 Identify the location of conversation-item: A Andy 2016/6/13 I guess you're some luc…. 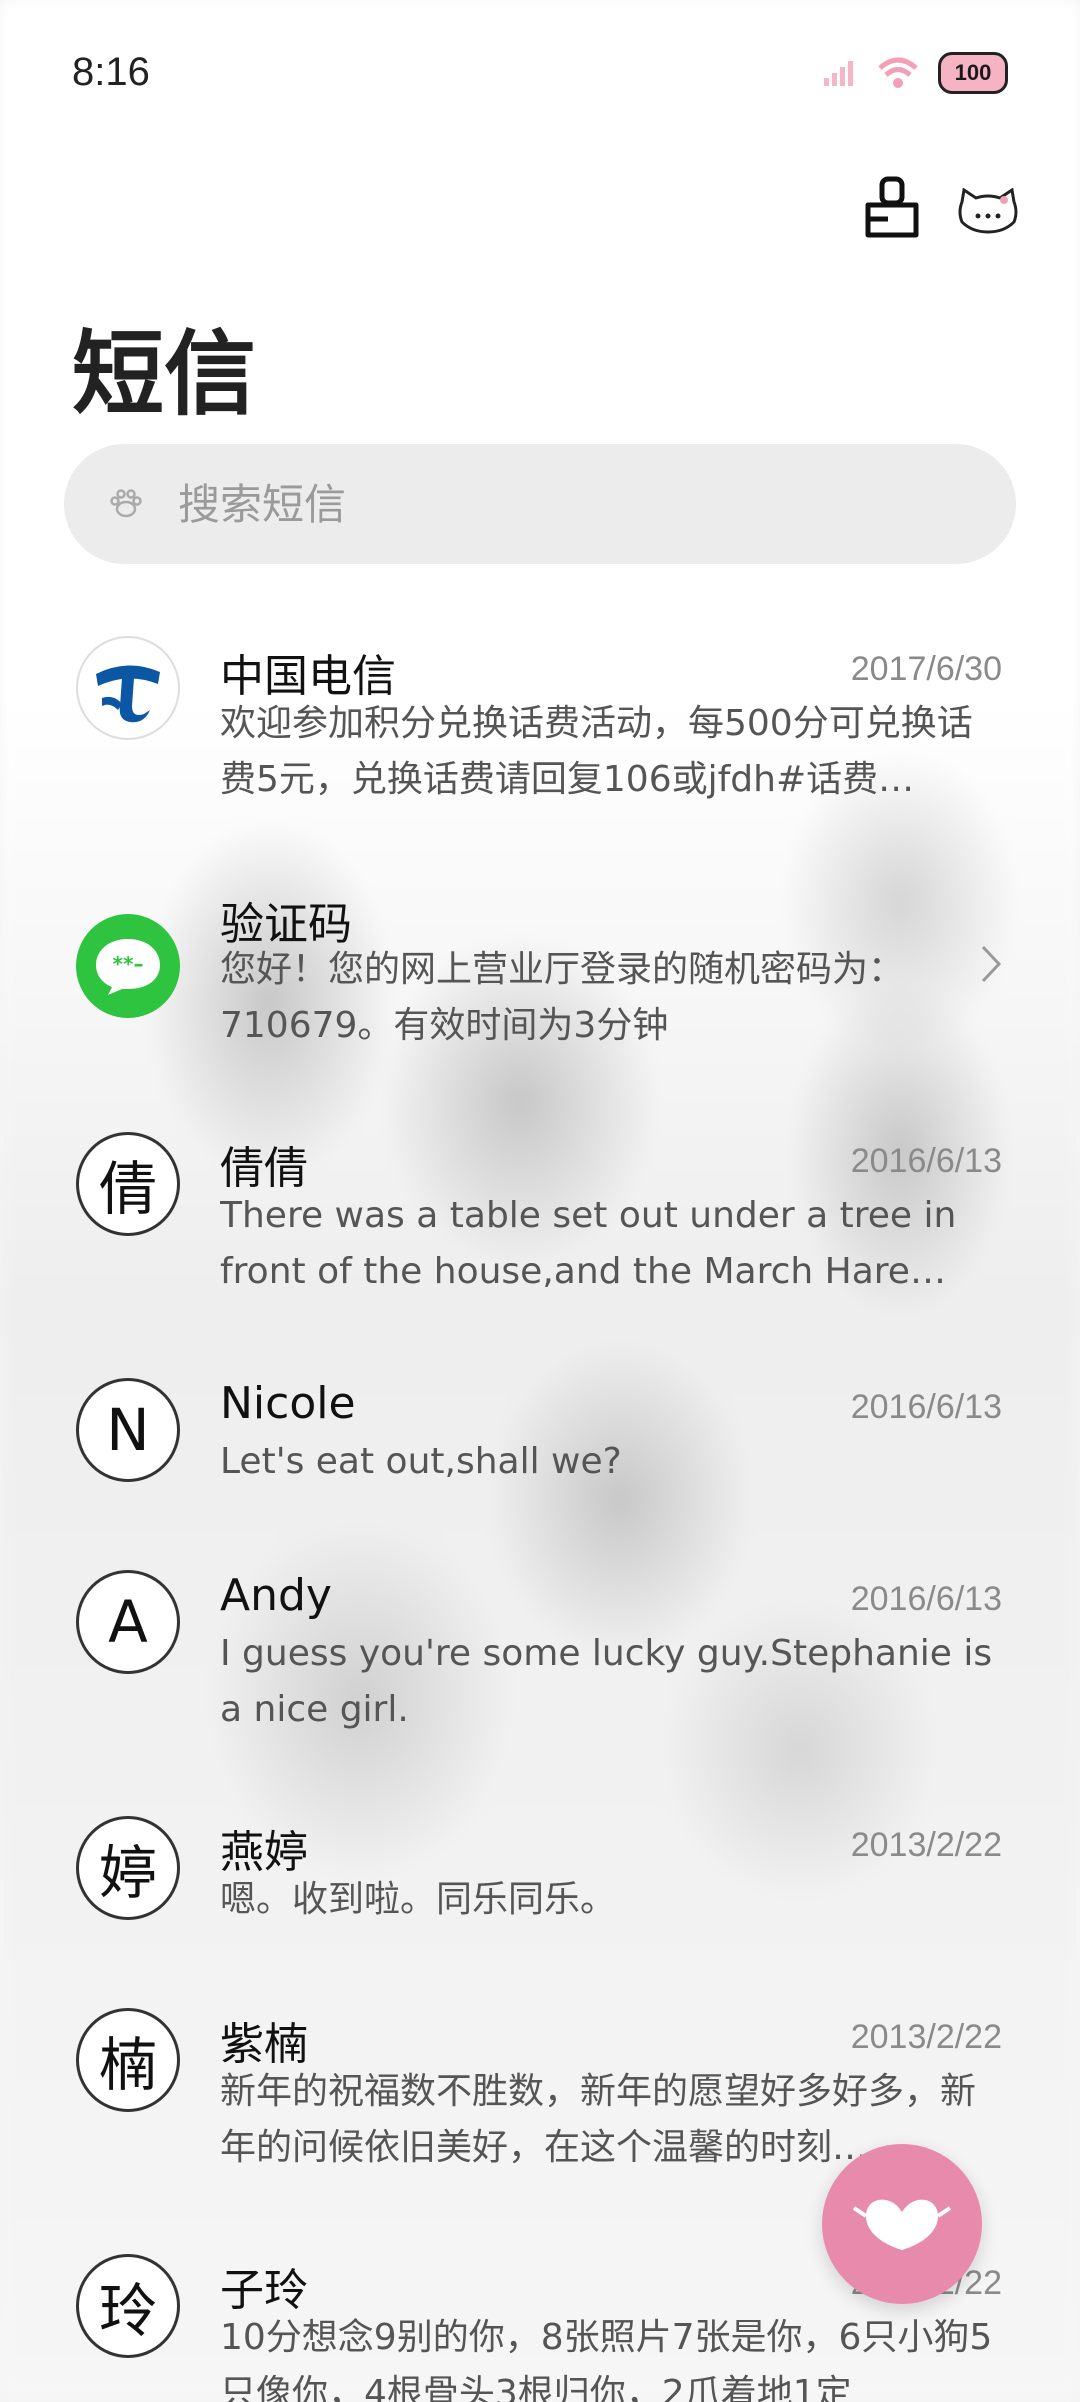
(540, 1660).